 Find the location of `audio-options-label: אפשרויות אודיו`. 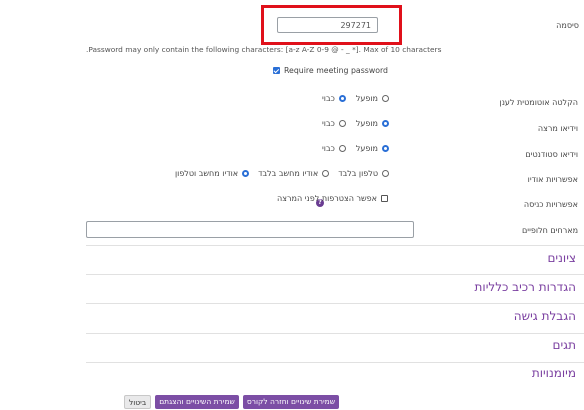

audio-options-label: אפשרויות אודיו is located at coordinates (552, 179).